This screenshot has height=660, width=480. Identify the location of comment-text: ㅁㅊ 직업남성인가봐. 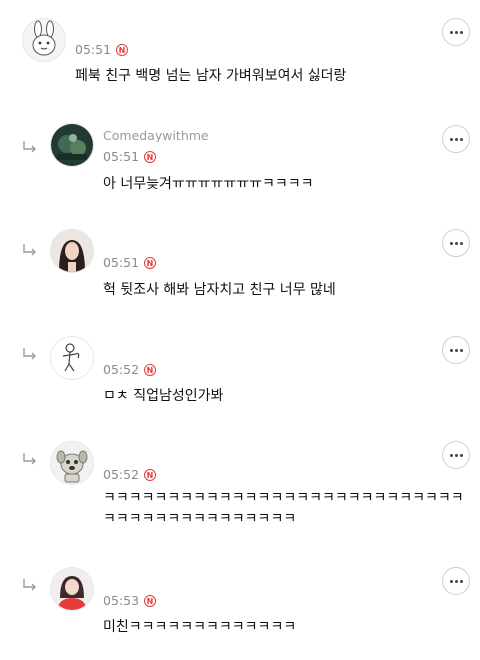
(163, 396).